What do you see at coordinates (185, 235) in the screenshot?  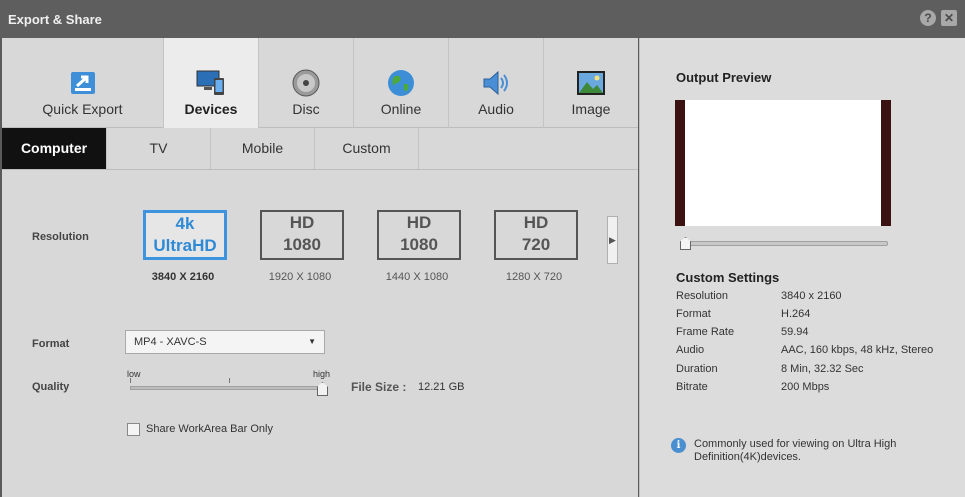 I see `resolution-option-4k: 4k UltraHD` at bounding box center [185, 235].